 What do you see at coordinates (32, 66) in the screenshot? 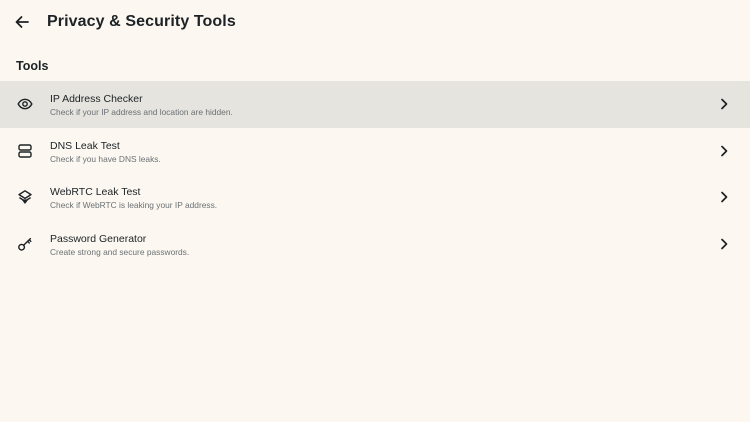
I see `section-label-tools: Tools` at bounding box center [32, 66].